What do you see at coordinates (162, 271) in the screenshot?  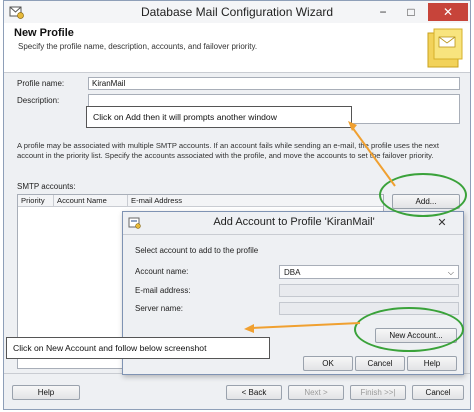 I see `account-name-label: Account name:` at bounding box center [162, 271].